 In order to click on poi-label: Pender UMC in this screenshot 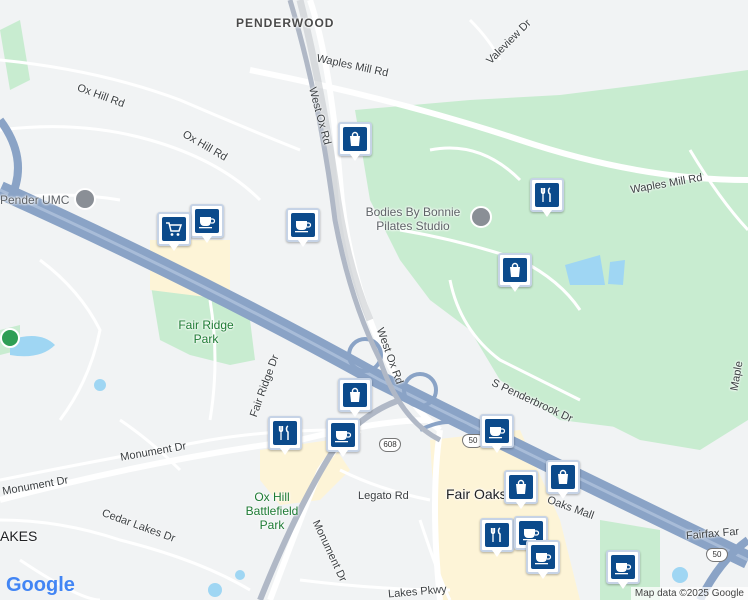, I will do `click(34, 200)`.